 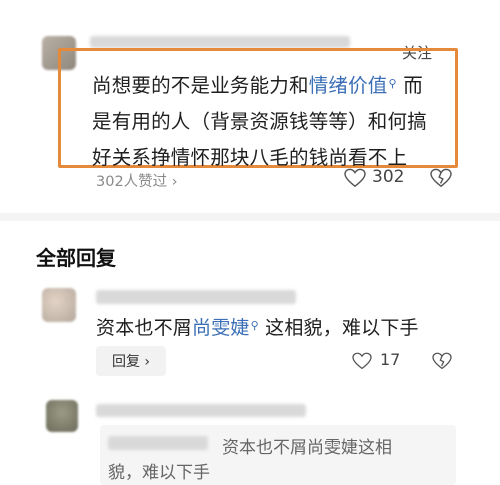 I want to click on comment-line-2: 是有用的人（背景资源钱等等）和何搞, so click(x=259, y=121).